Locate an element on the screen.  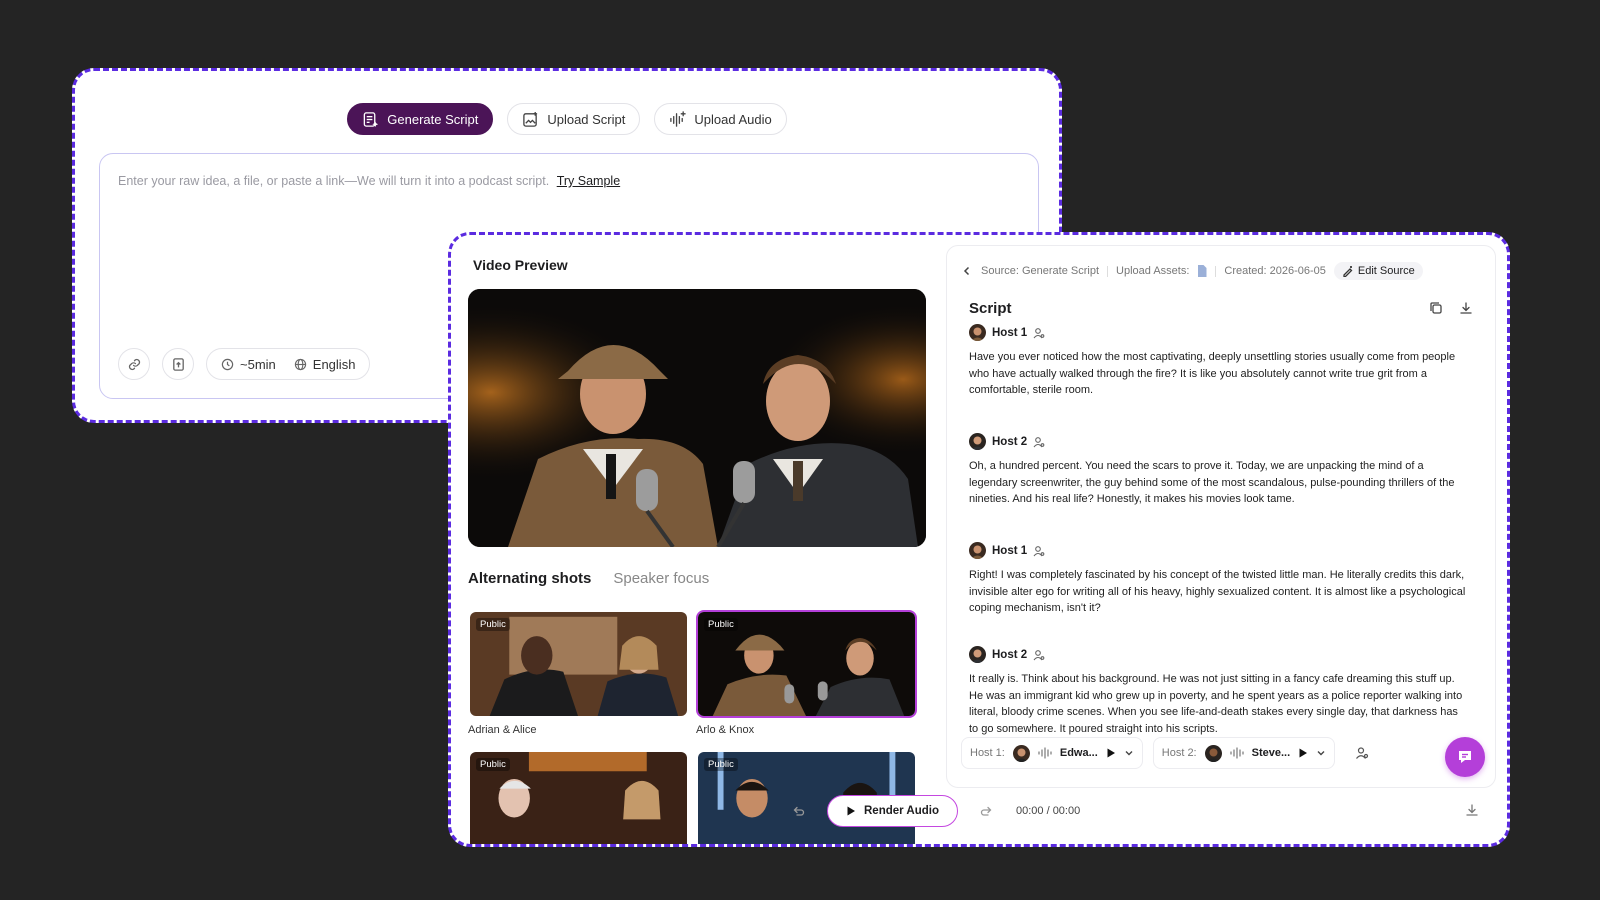
language-selector: English is located at coordinates (325, 364).